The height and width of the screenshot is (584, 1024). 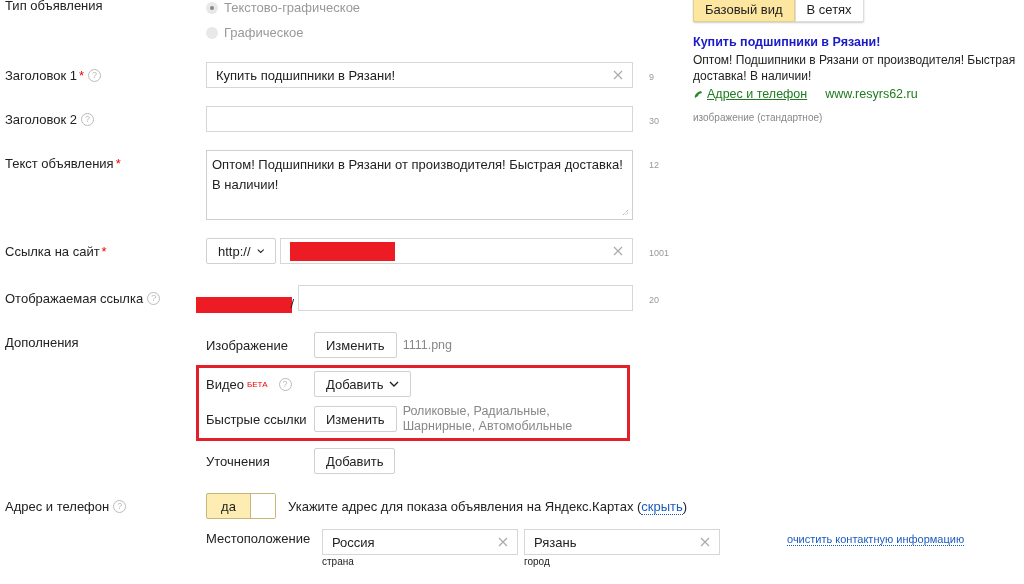 What do you see at coordinates (654, 299) in the screenshot?
I see `character-counter: 20` at bounding box center [654, 299].